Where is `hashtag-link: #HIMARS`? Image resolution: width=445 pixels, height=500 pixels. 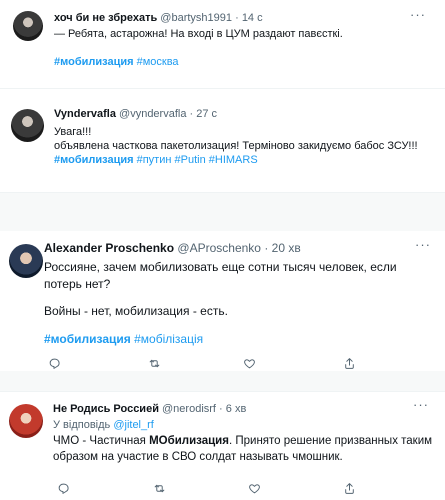
hashtag-link: #HIMARS is located at coordinates (233, 160).